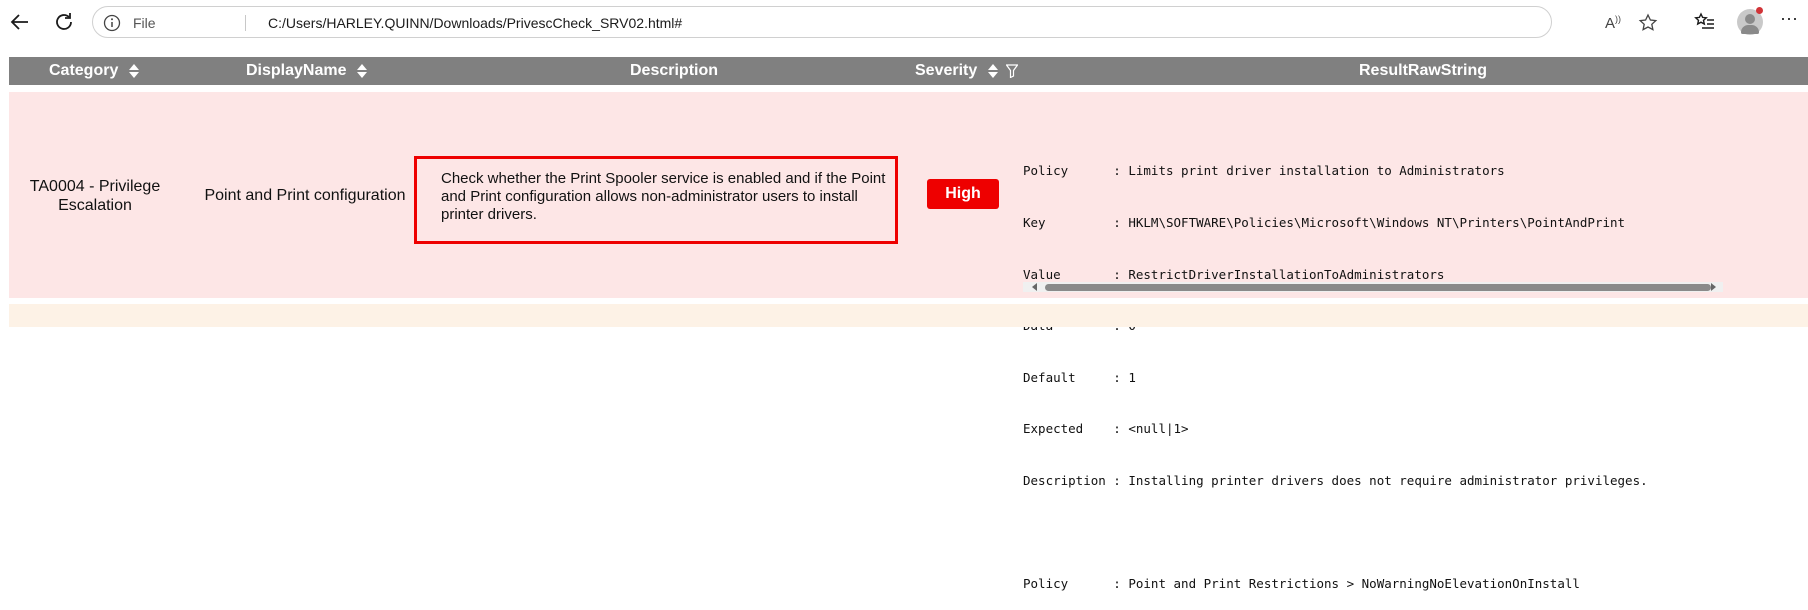 The image size is (1808, 610). What do you see at coordinates (908, 315) in the screenshot?
I see `table-row` at bounding box center [908, 315].